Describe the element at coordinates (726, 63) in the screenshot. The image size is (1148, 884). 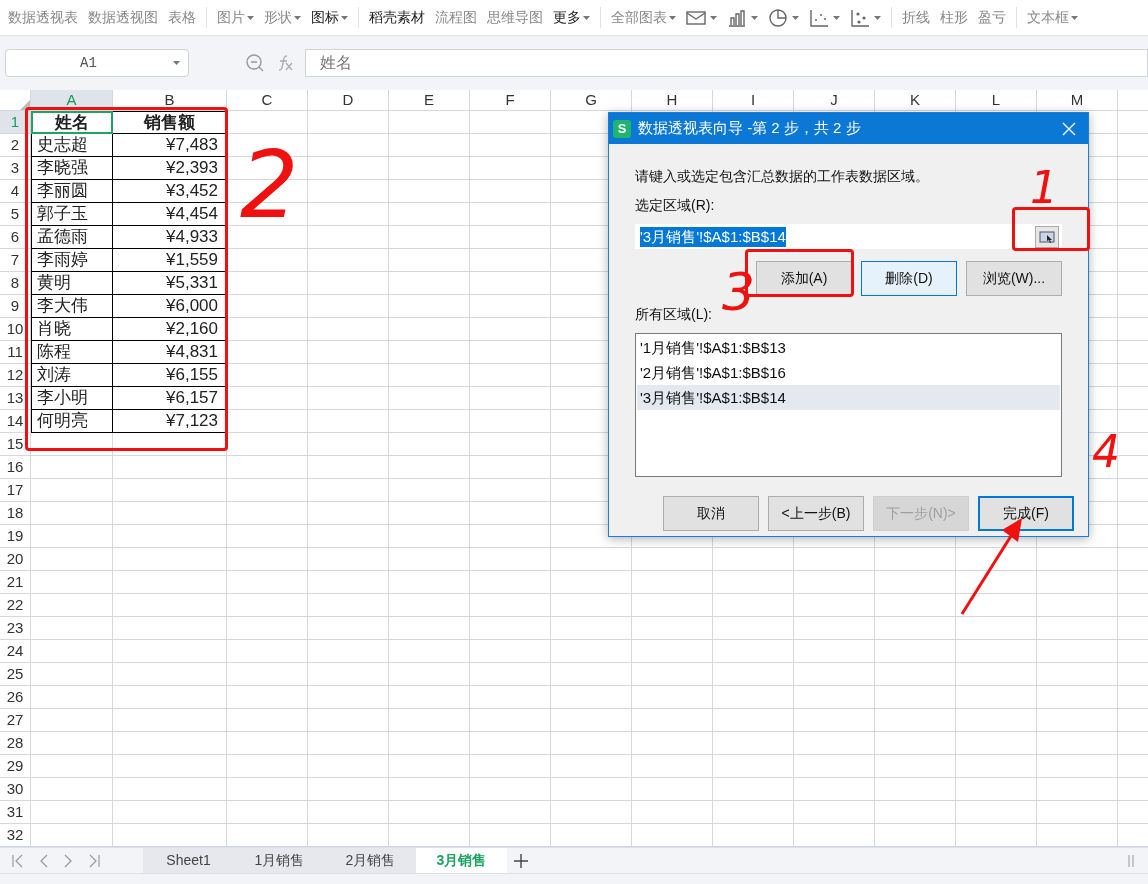
I see `formula-field: 姓名` at that location.